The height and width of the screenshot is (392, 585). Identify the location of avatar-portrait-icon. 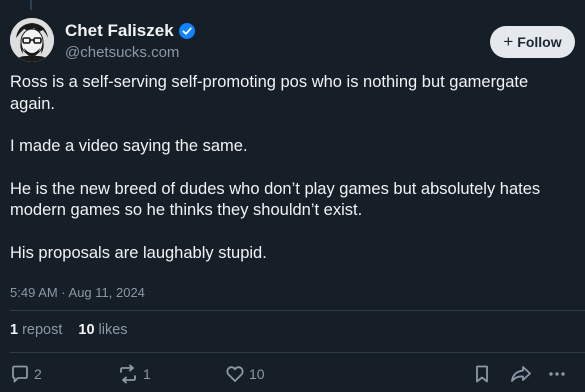
(32, 40).